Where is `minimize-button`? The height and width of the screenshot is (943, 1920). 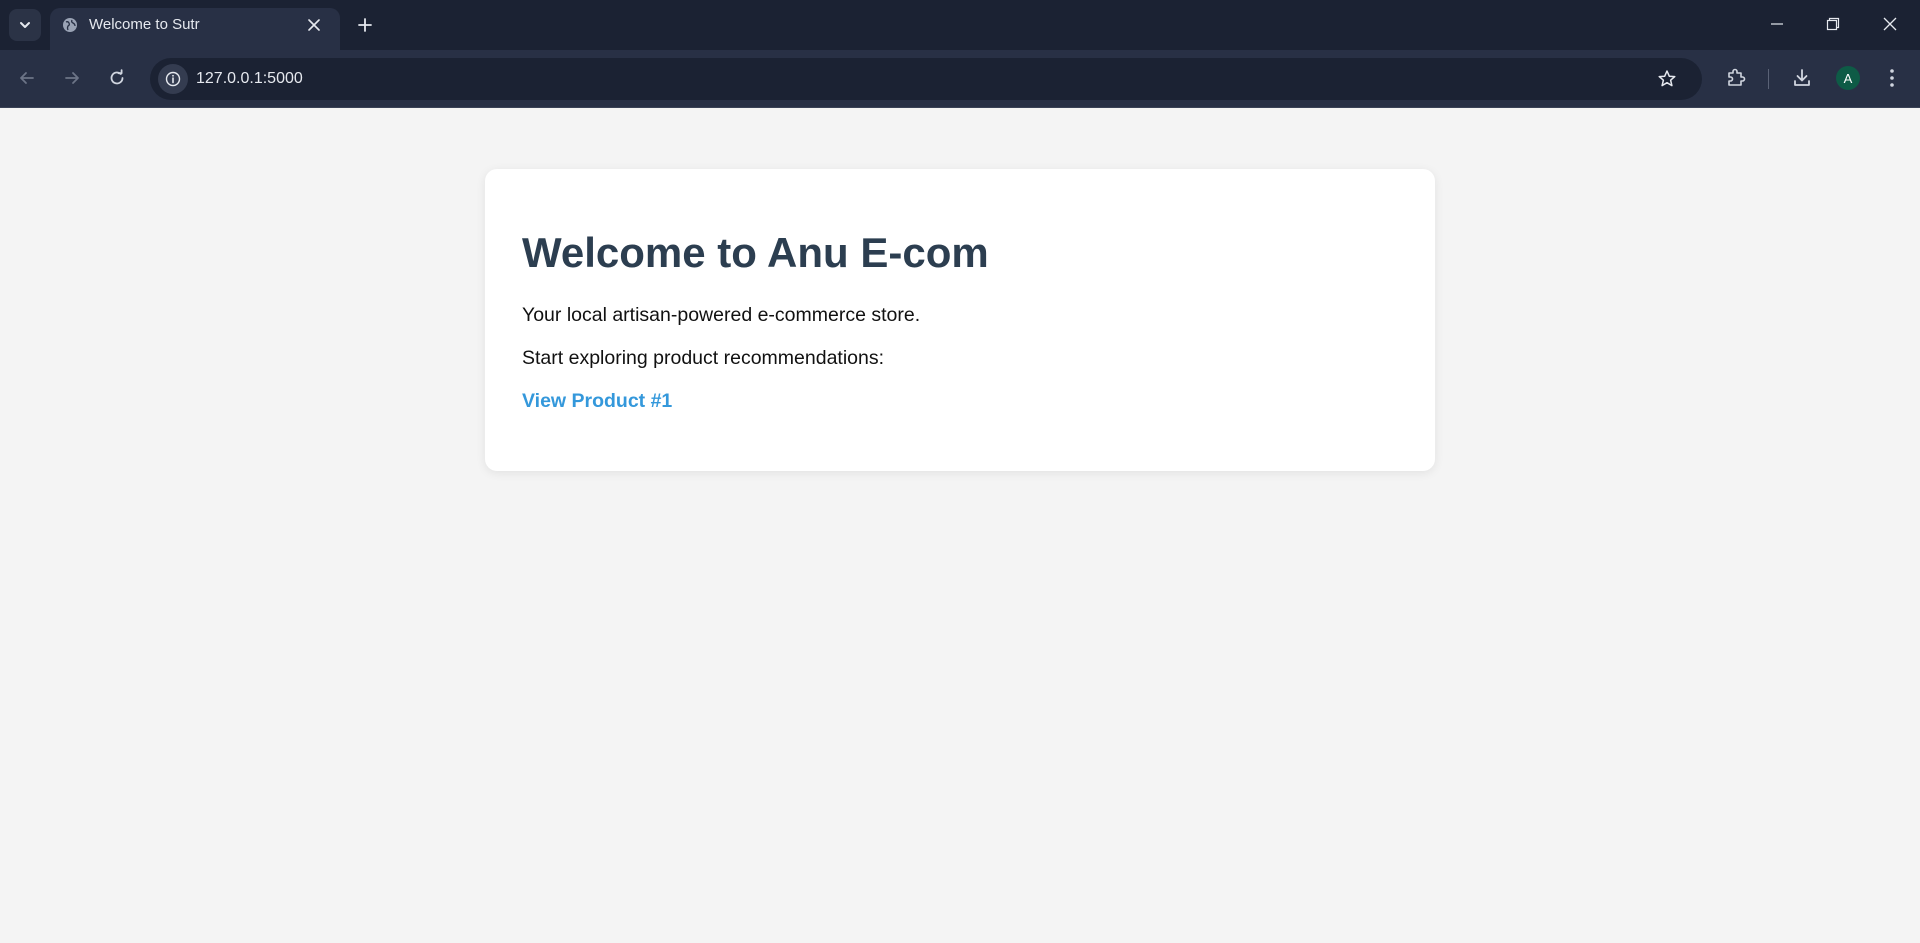 minimize-button is located at coordinates (1777, 24).